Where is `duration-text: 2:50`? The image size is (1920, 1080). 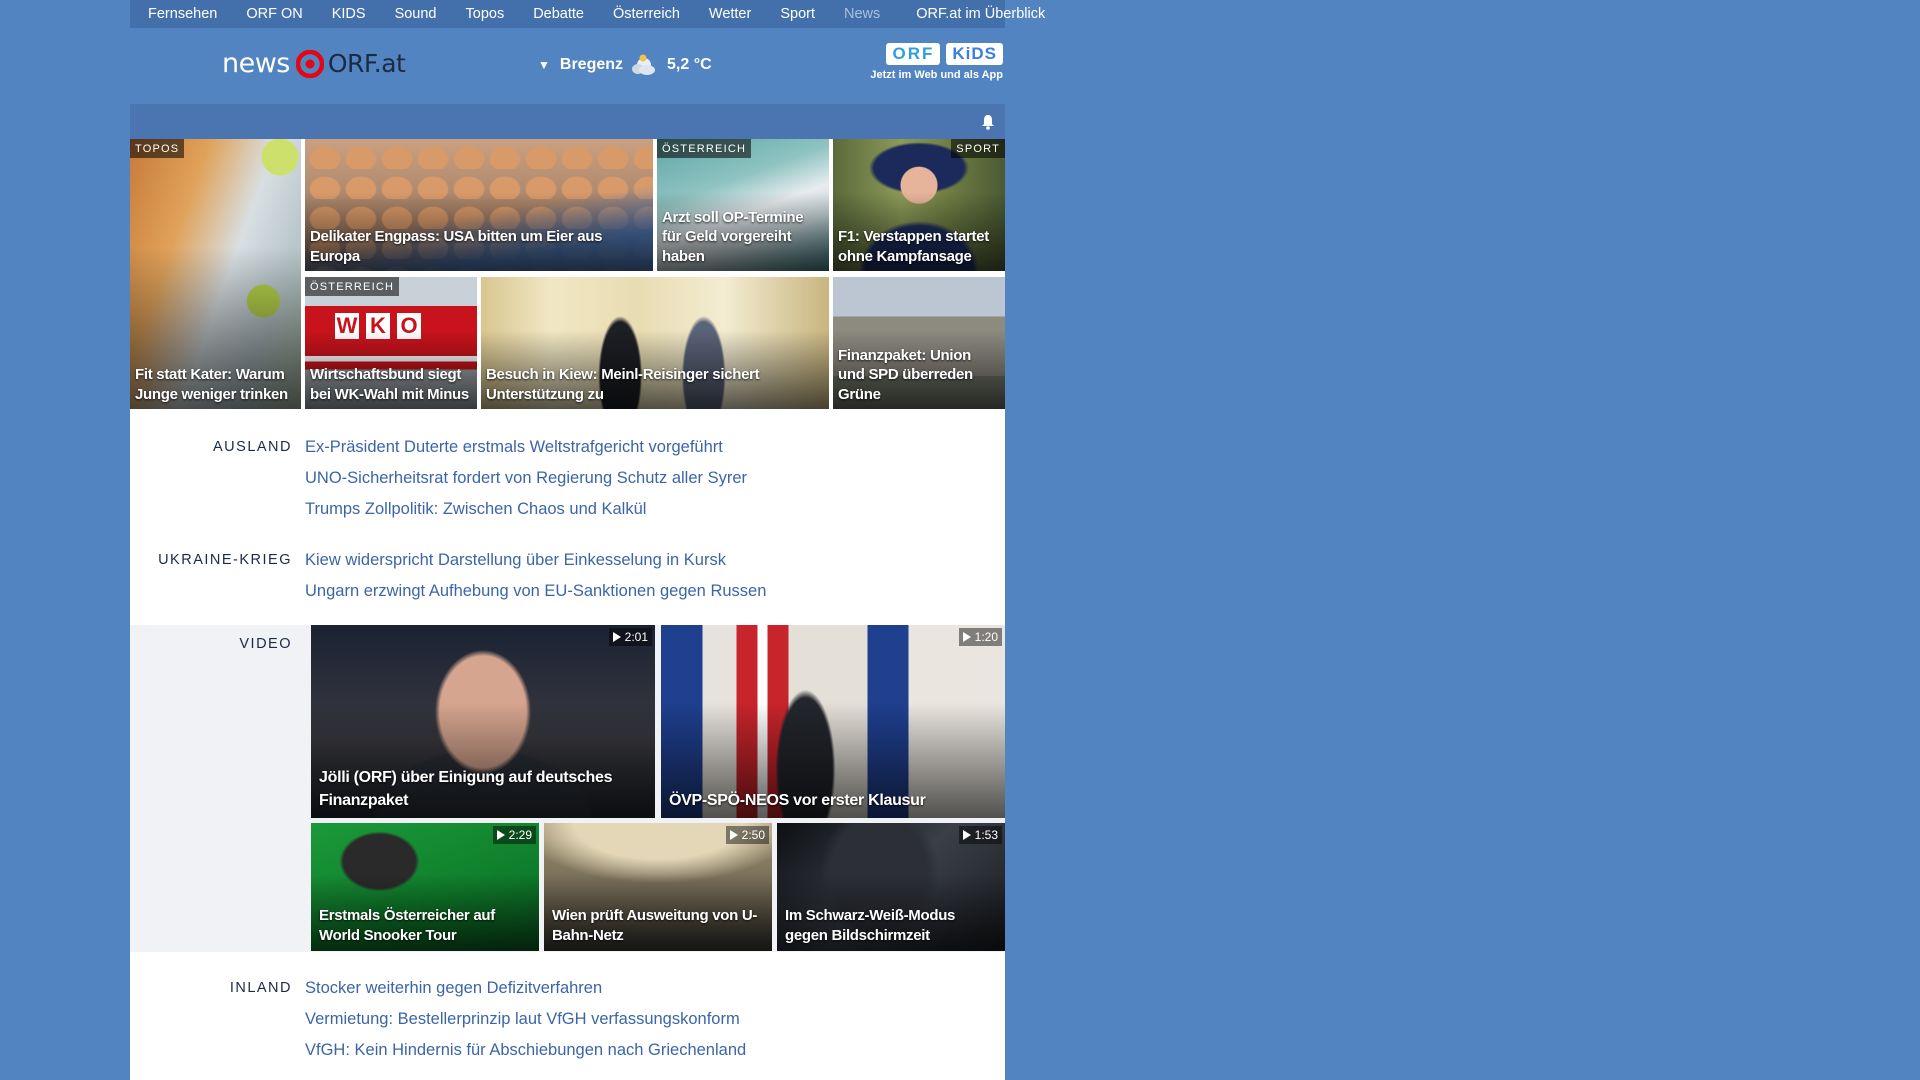
duration-text: 2:50 is located at coordinates (753, 835).